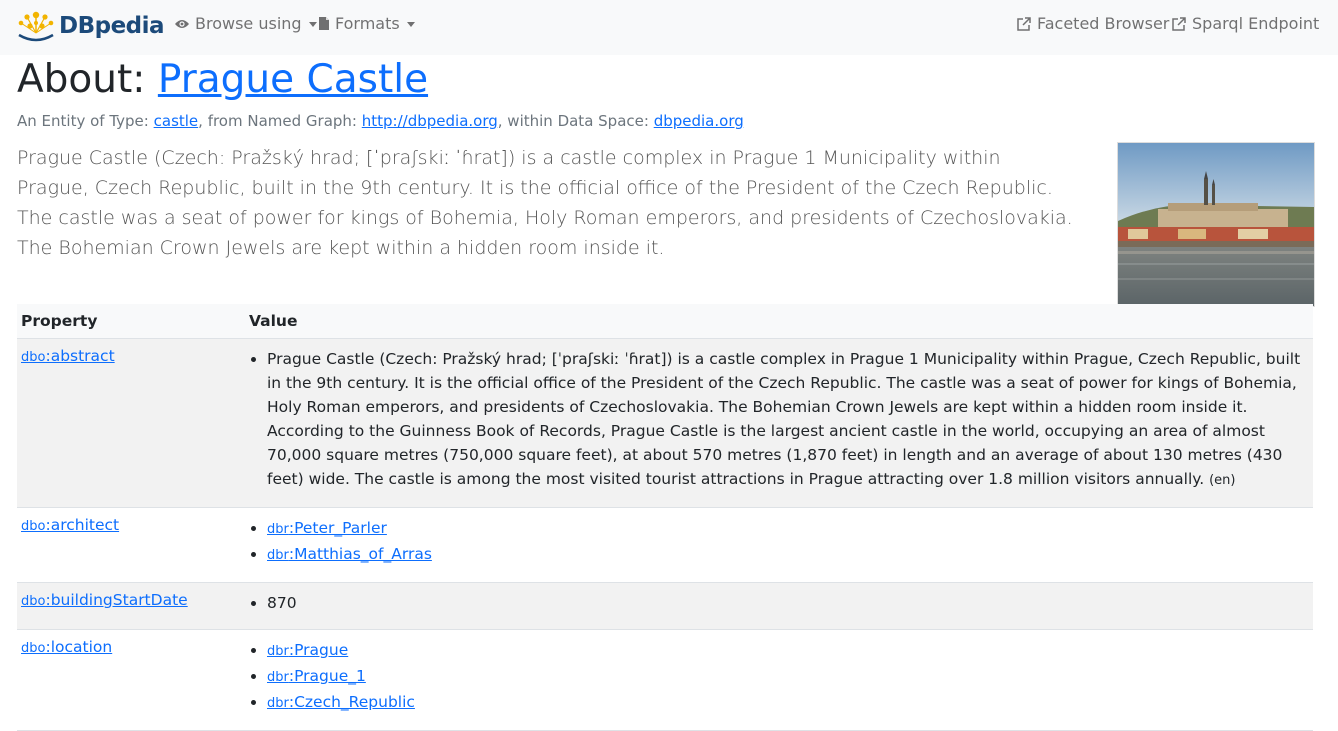 The height and width of the screenshot is (731, 1338). What do you see at coordinates (36, 26) in the screenshot?
I see `dbpedia-logo-icon` at bounding box center [36, 26].